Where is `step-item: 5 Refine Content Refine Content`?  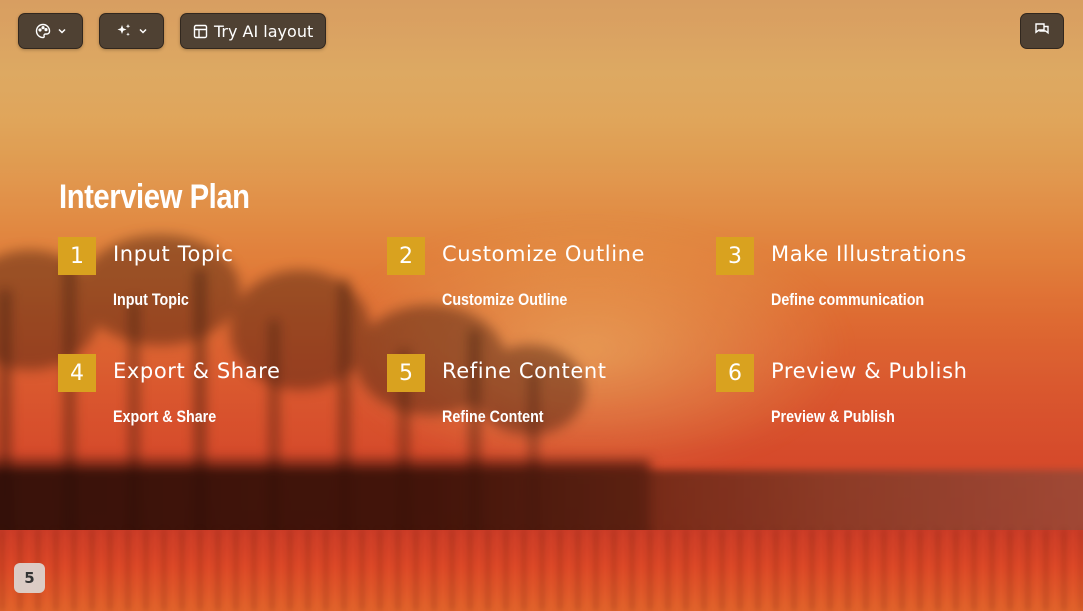 step-item: 5 Refine Content Refine Content is located at coordinates (542, 394).